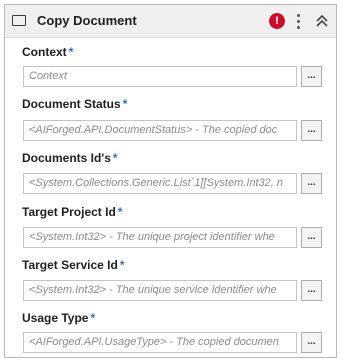 The height and width of the screenshot is (362, 343). I want to click on documents-ids-label: Documents Id's *, so click(70, 158).